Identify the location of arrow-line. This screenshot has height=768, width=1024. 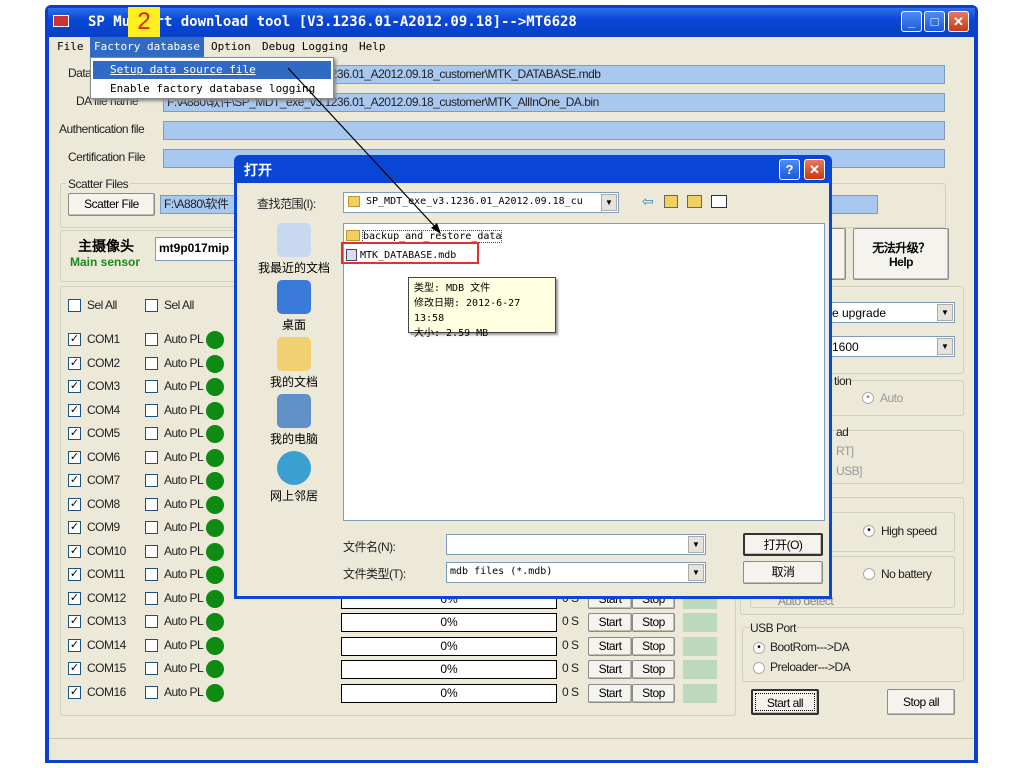
(363, 149).